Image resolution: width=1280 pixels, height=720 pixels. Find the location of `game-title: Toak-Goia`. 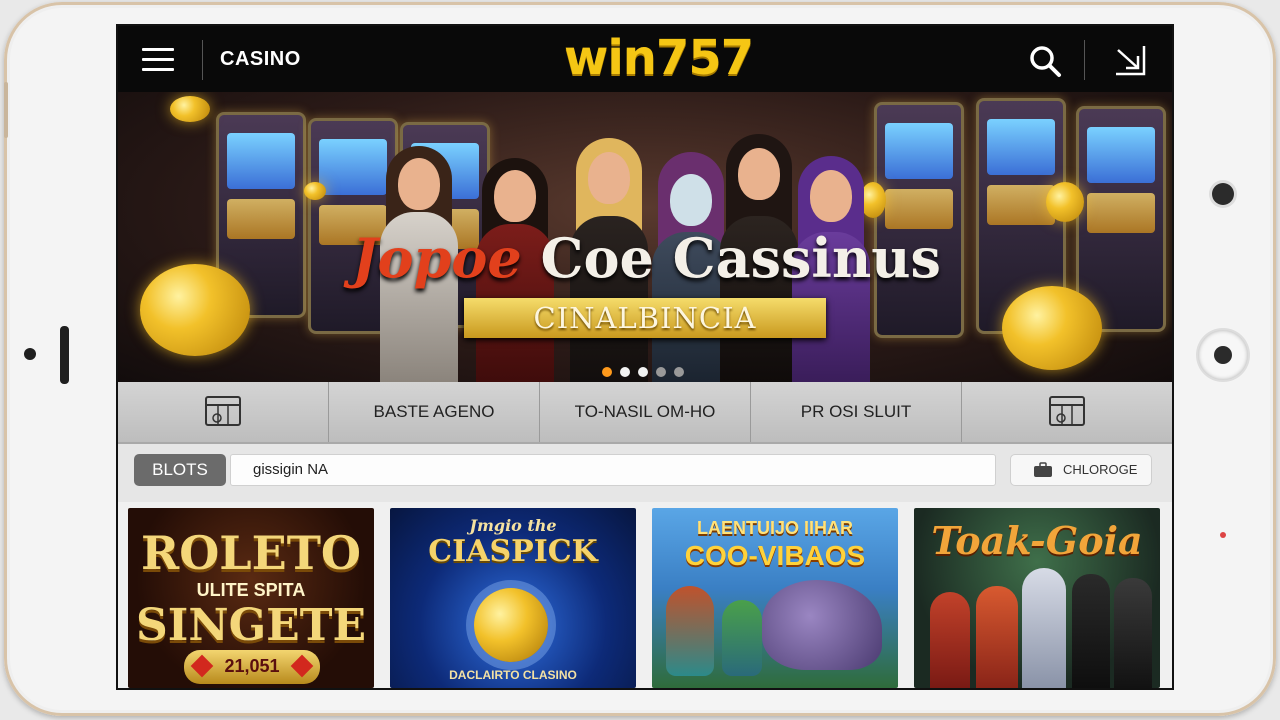

game-title: Toak-Goia is located at coordinates (1037, 540).